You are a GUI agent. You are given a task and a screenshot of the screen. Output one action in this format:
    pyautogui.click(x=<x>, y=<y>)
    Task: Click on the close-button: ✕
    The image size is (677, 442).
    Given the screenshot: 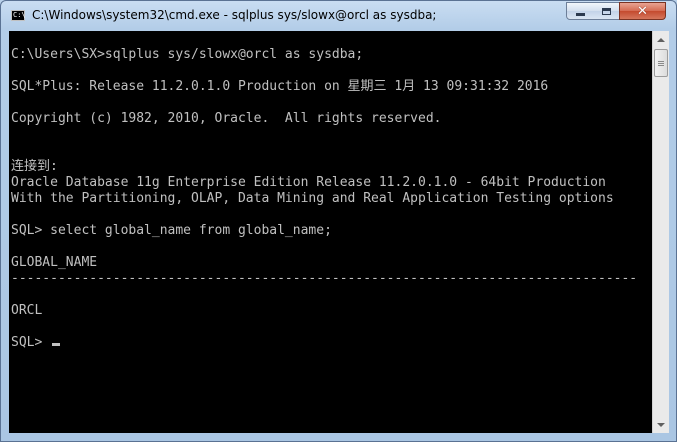 What is the action you would take?
    pyautogui.click(x=642, y=11)
    